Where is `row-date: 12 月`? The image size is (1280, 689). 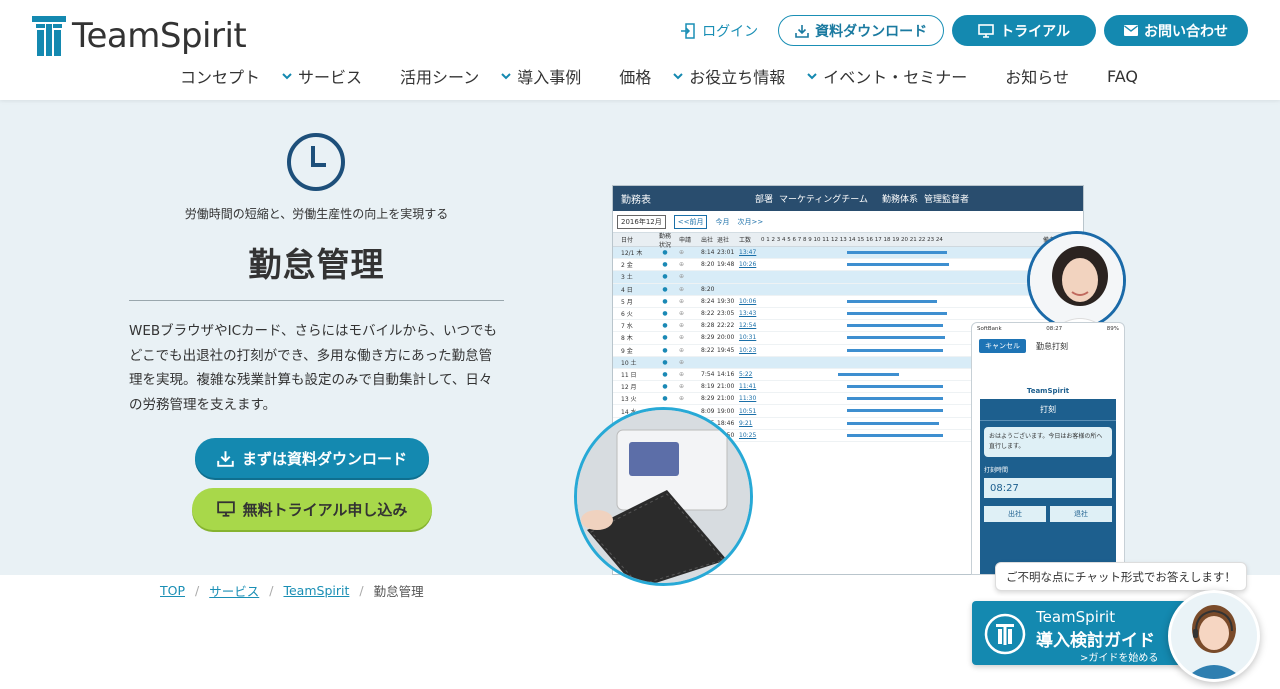
row-date: 12 月 is located at coordinates (629, 388).